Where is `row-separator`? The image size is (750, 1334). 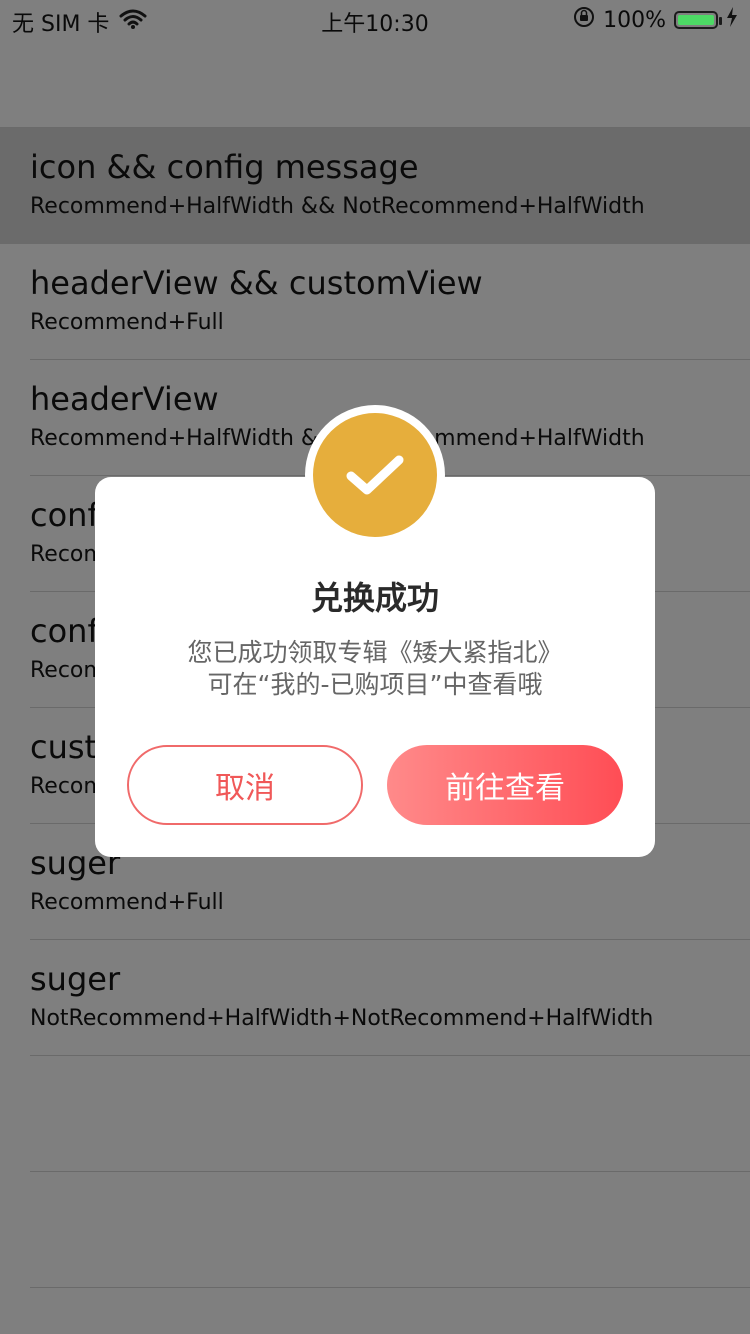
row-separator is located at coordinates (390, 1287).